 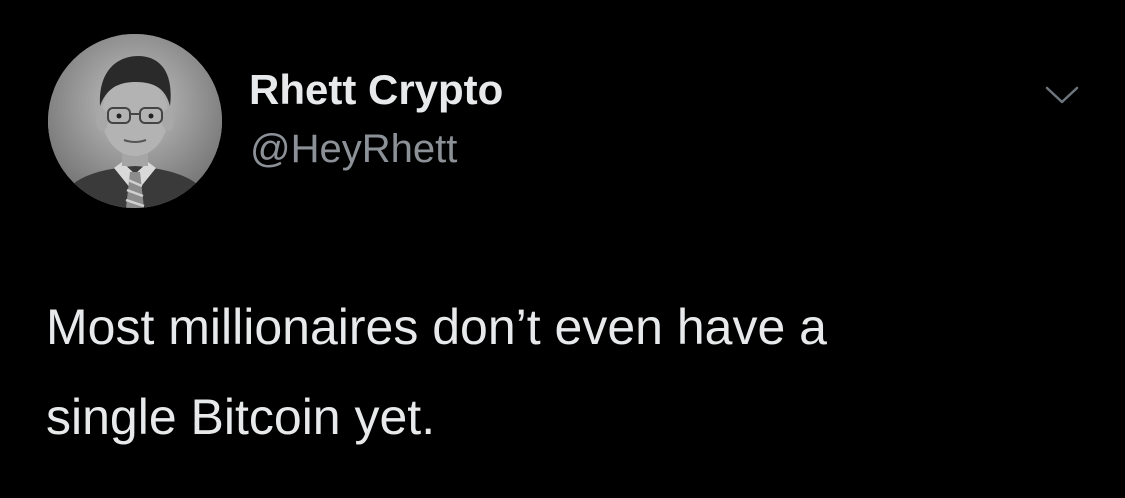 What do you see at coordinates (376, 90) in the screenshot?
I see `display-name: Rhett Crypto` at bounding box center [376, 90].